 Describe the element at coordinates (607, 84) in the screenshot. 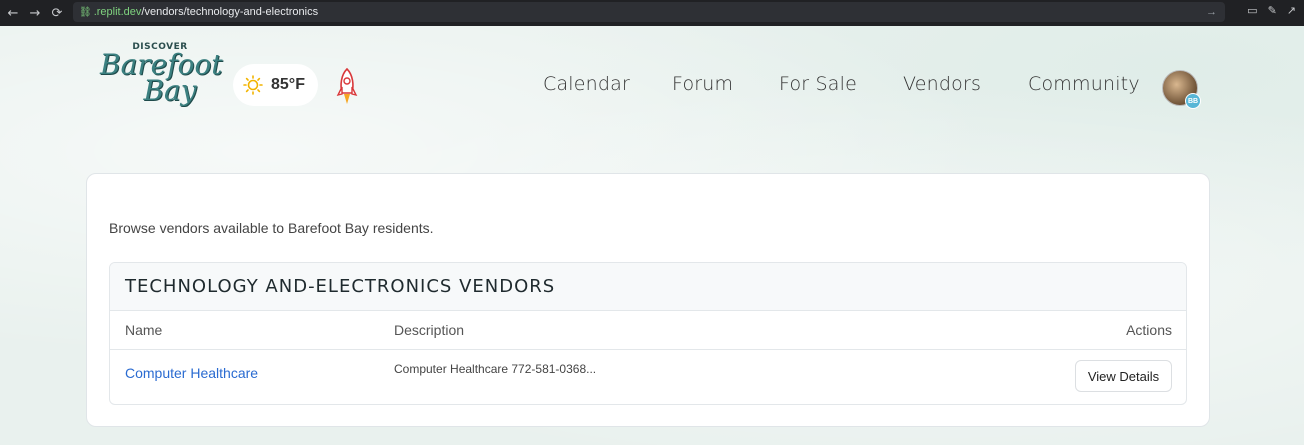

I see `nav-calendar: Calendar` at that location.